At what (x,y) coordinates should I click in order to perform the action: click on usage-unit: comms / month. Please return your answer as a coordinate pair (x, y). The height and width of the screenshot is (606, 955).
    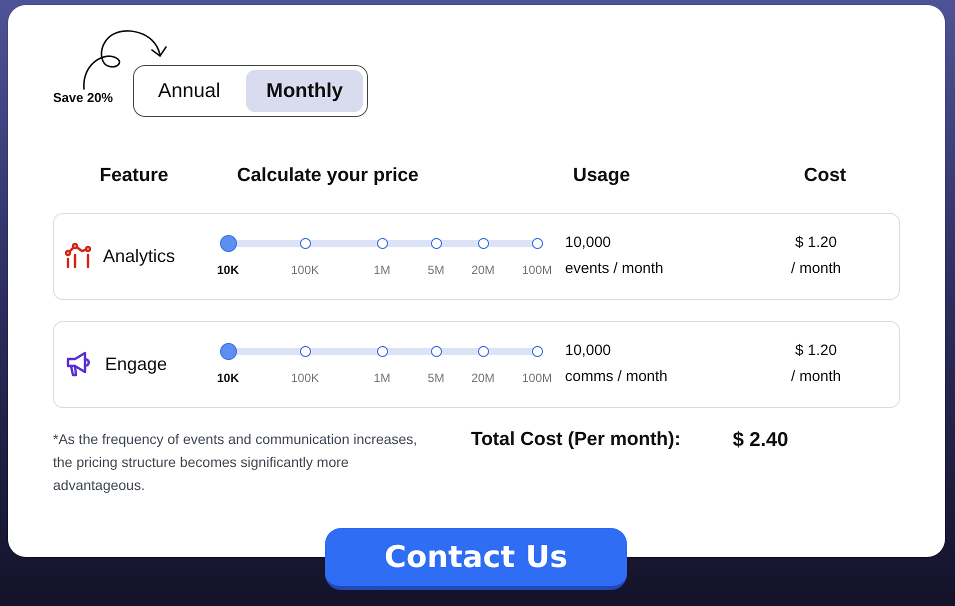
    Looking at the image, I should click on (617, 376).